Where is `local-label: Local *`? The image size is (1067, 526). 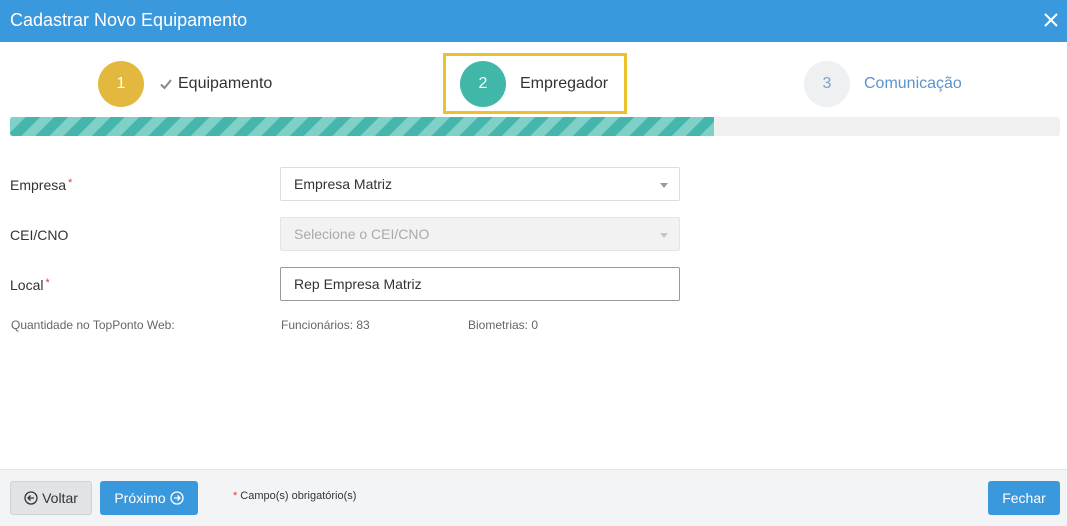
local-label: Local * is located at coordinates (30, 285).